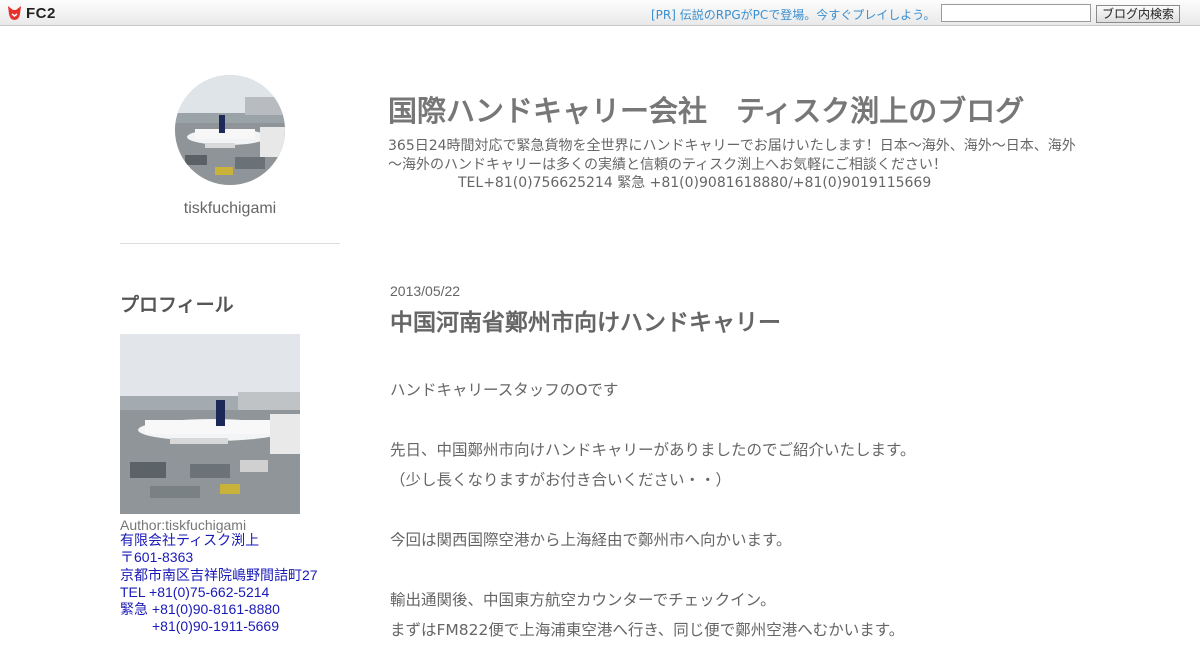 This screenshot has width=1200, height=645. What do you see at coordinates (41, 13) in the screenshot?
I see `fc2-logo-text: FC2` at bounding box center [41, 13].